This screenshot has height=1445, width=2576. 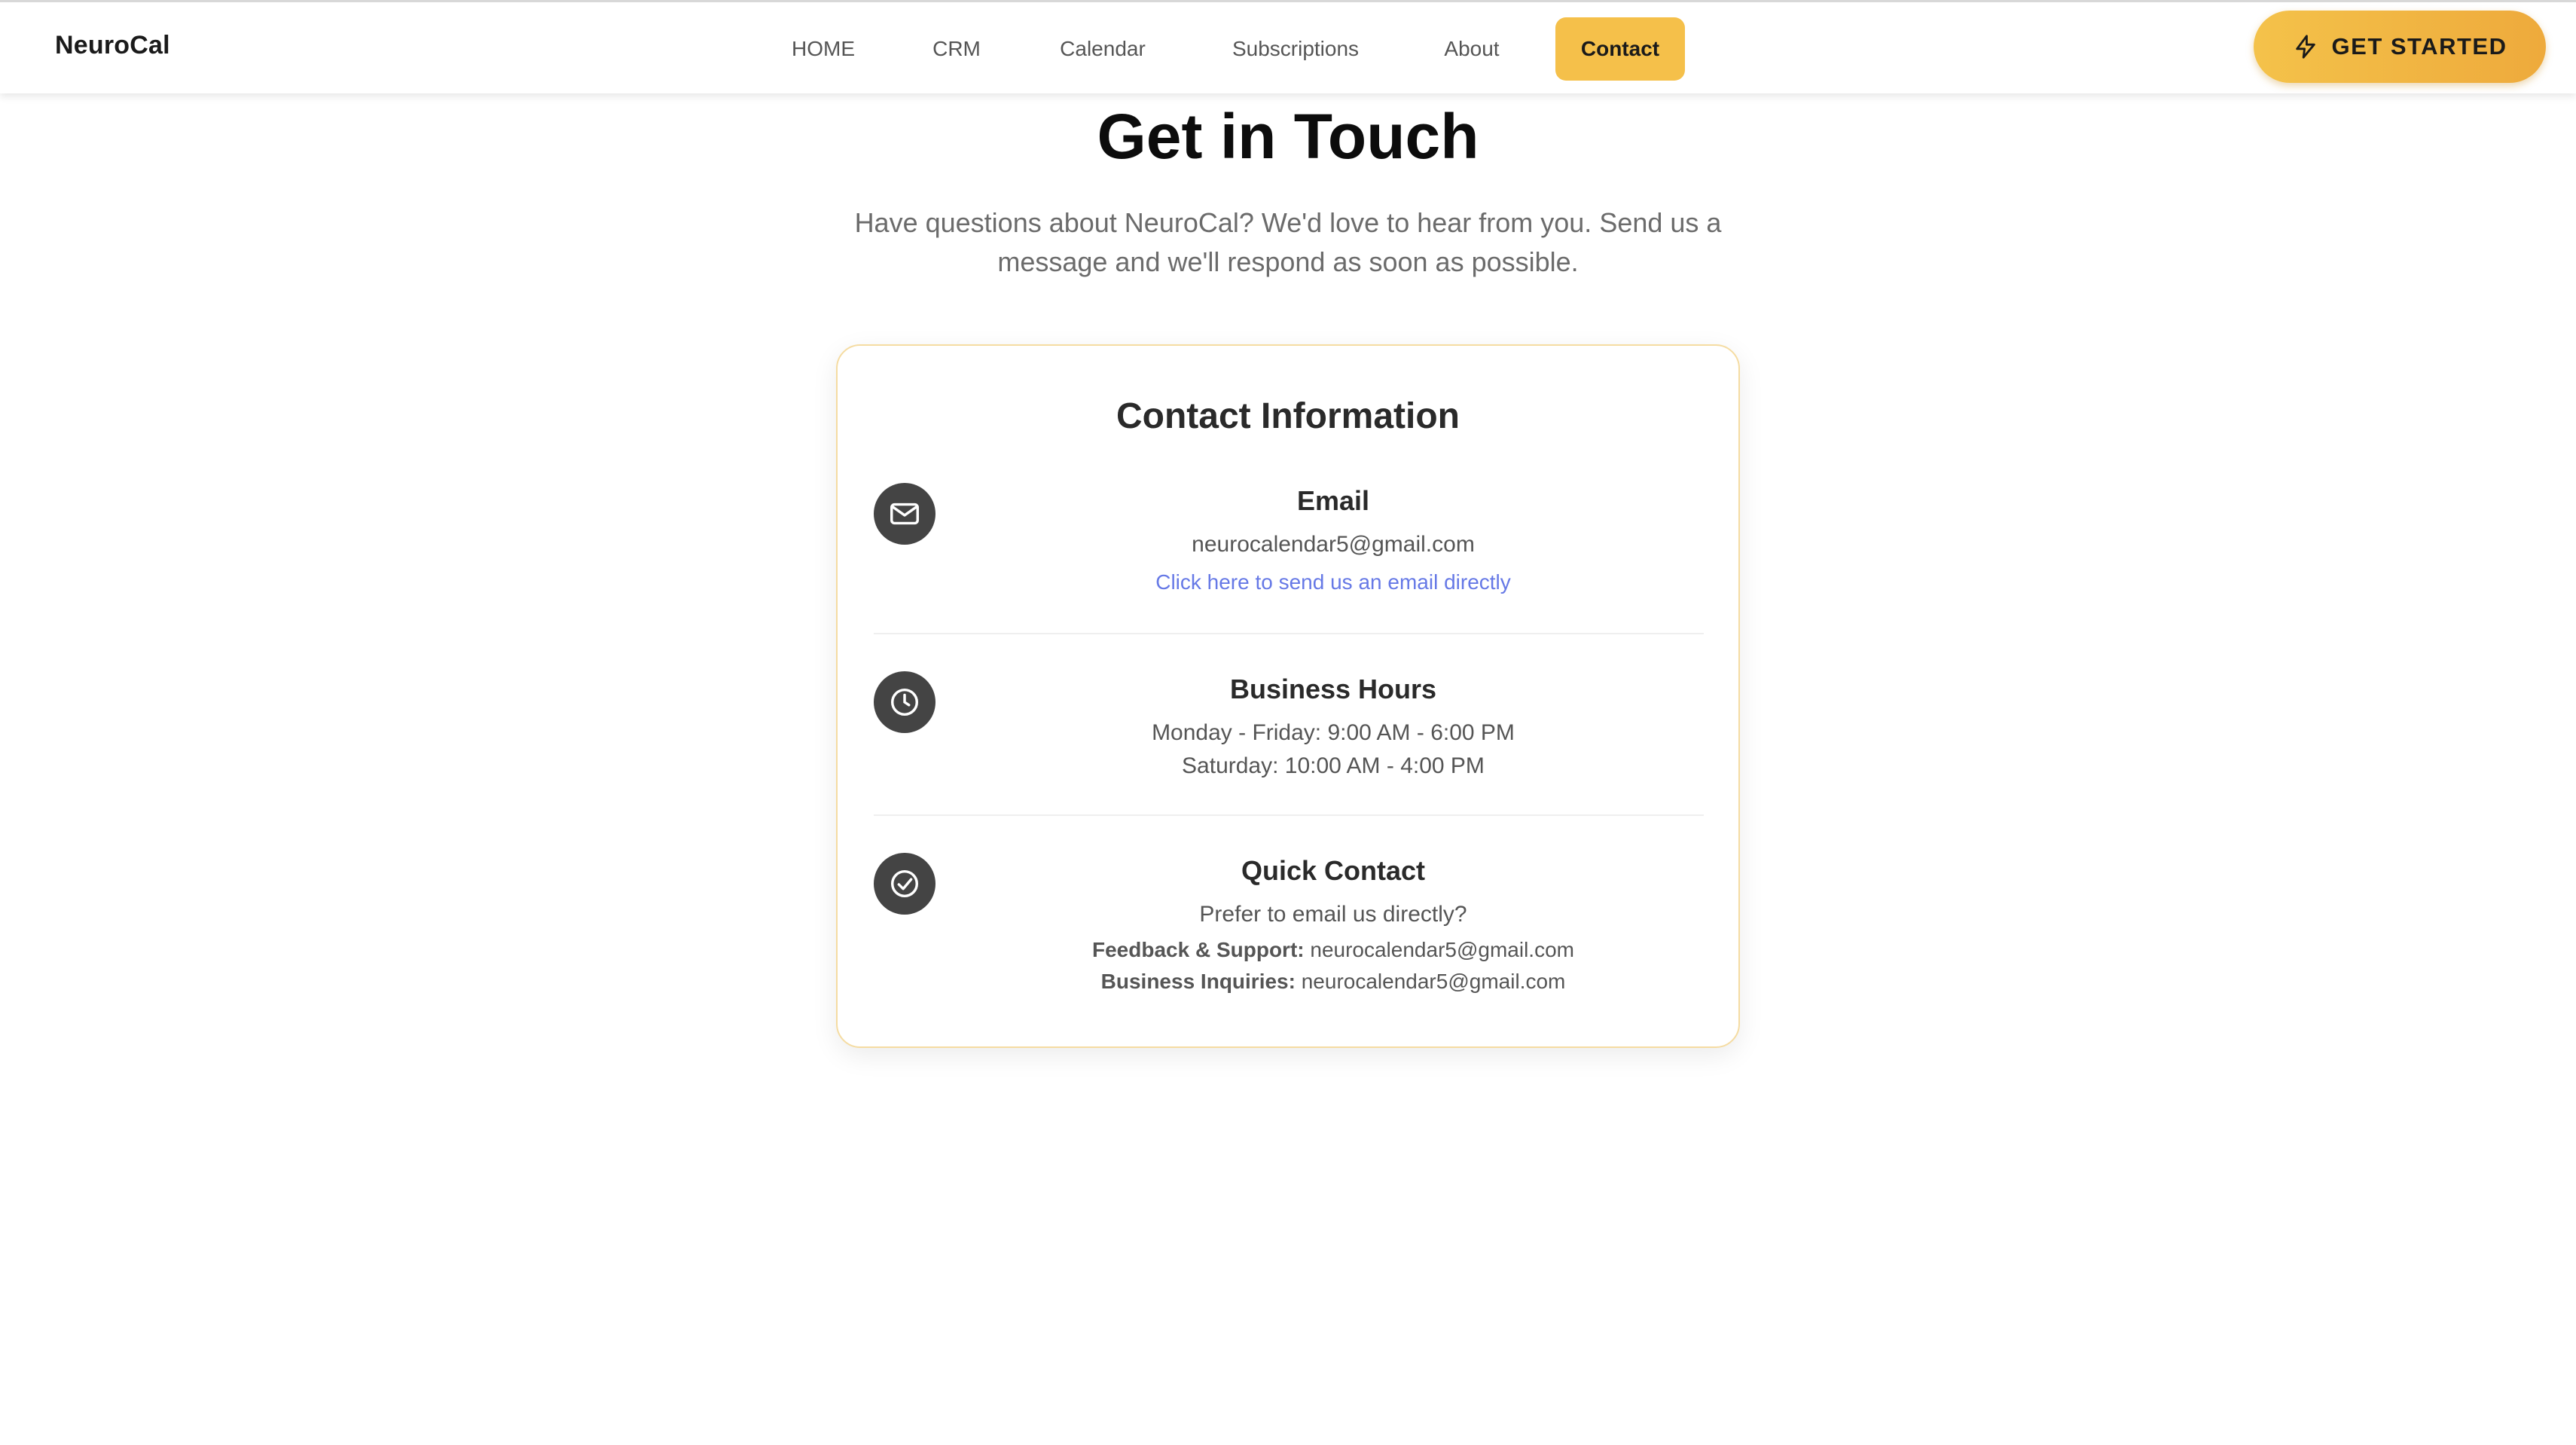 What do you see at coordinates (957, 49) in the screenshot?
I see `nav-item-crm: CRM` at bounding box center [957, 49].